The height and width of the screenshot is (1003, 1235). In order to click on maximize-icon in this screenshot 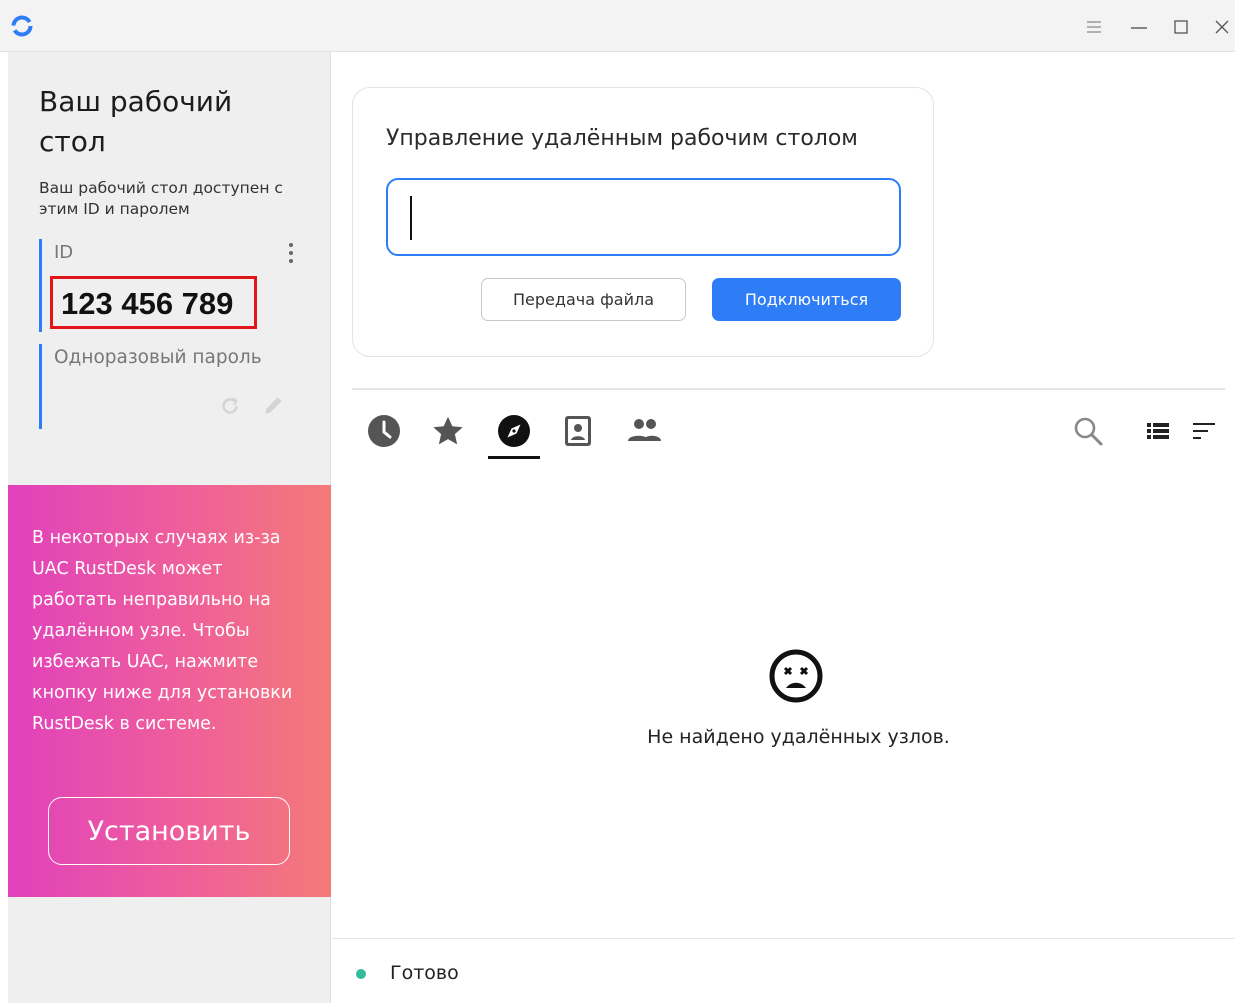, I will do `click(1181, 27)`.